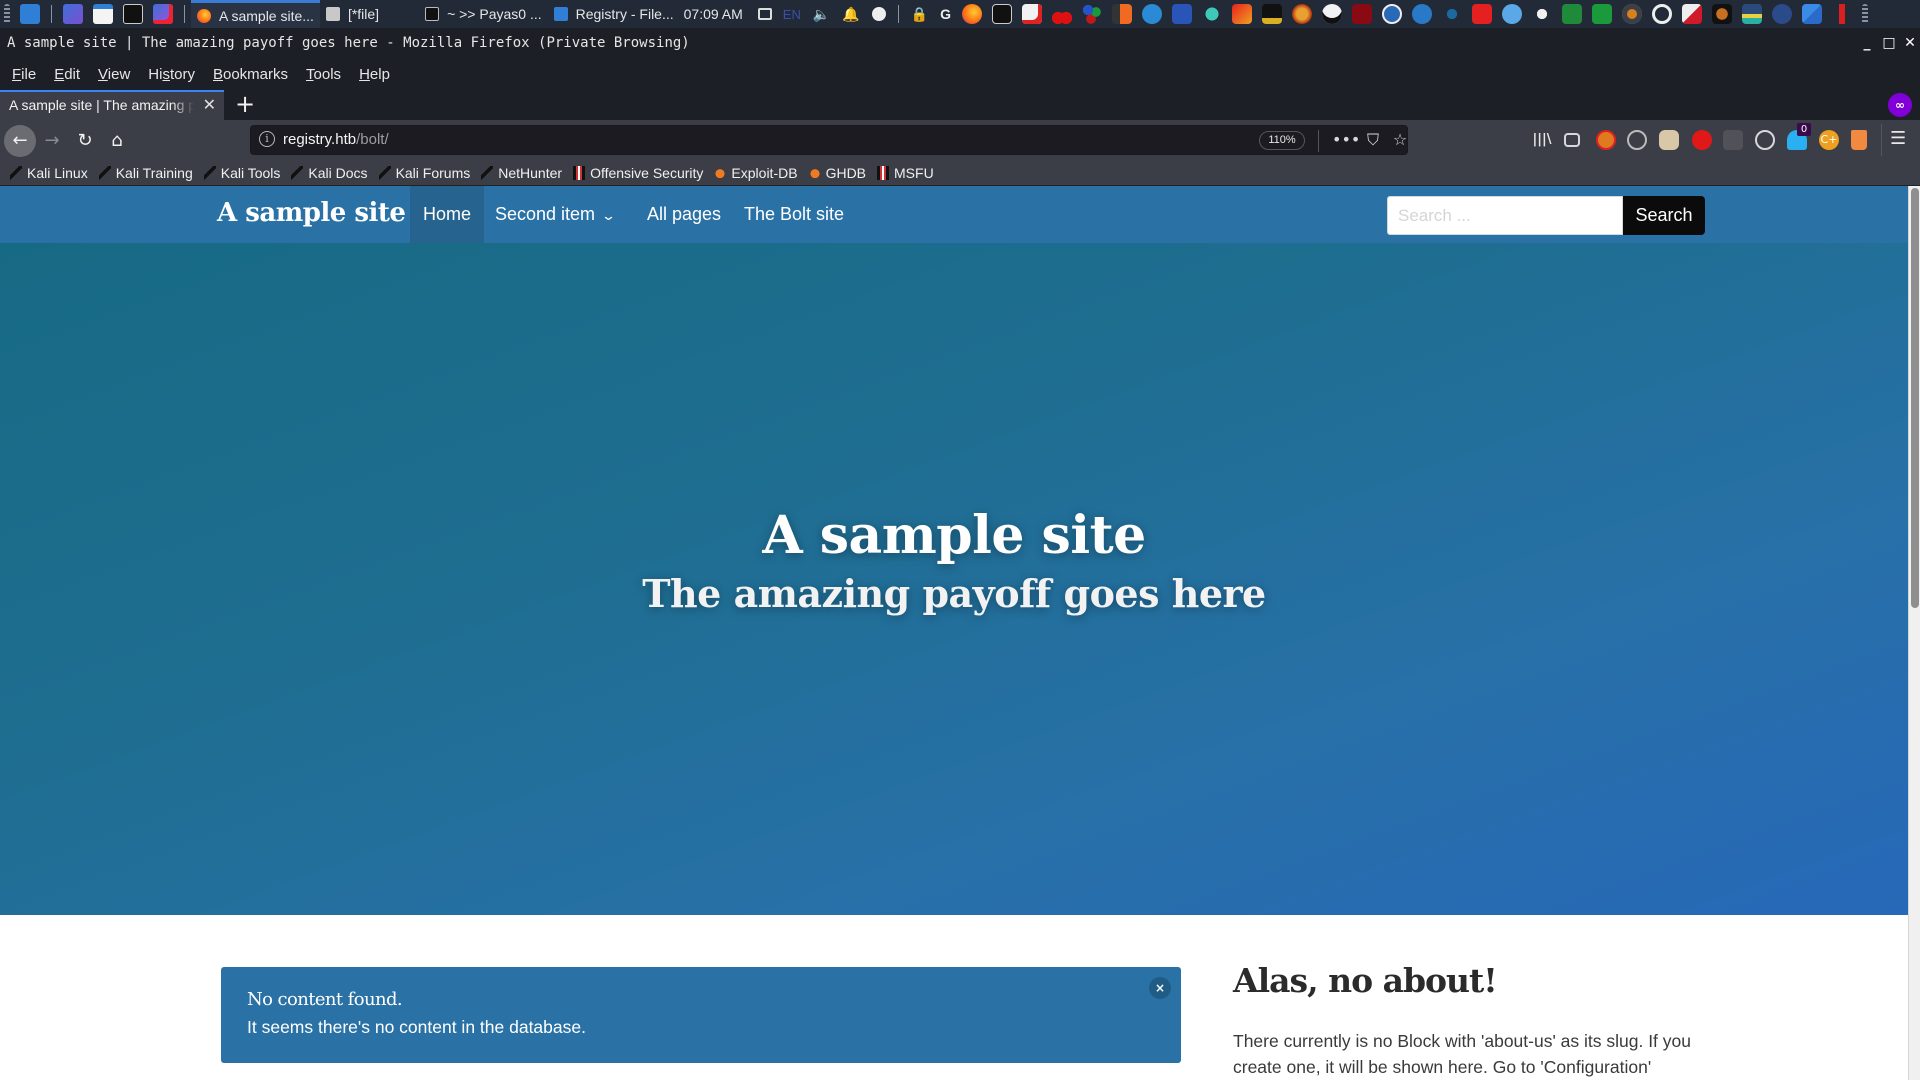 Image resolution: width=1920 pixels, height=1080 pixels. What do you see at coordinates (241, 173) in the screenshot?
I see `bookmark-kali-tools: Kali Tools` at bounding box center [241, 173].